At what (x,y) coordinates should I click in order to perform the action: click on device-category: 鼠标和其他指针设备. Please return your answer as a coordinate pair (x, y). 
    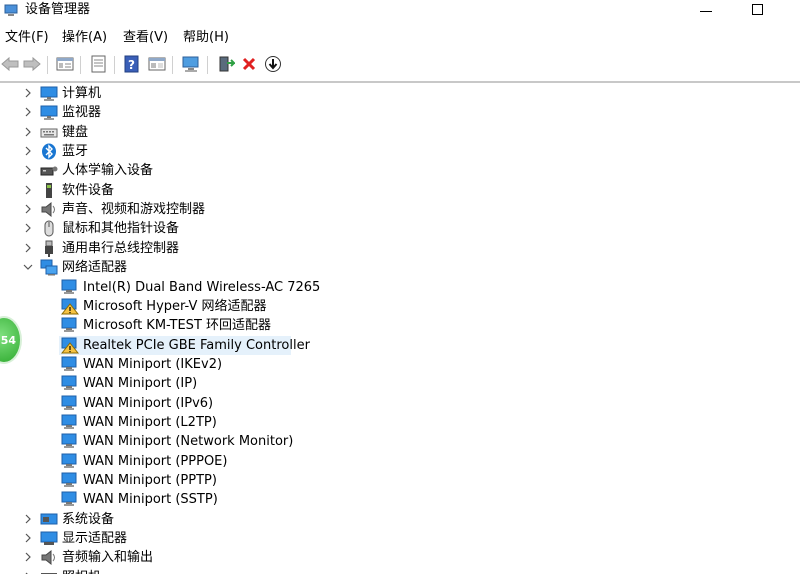
    Looking at the image, I should click on (400, 228).